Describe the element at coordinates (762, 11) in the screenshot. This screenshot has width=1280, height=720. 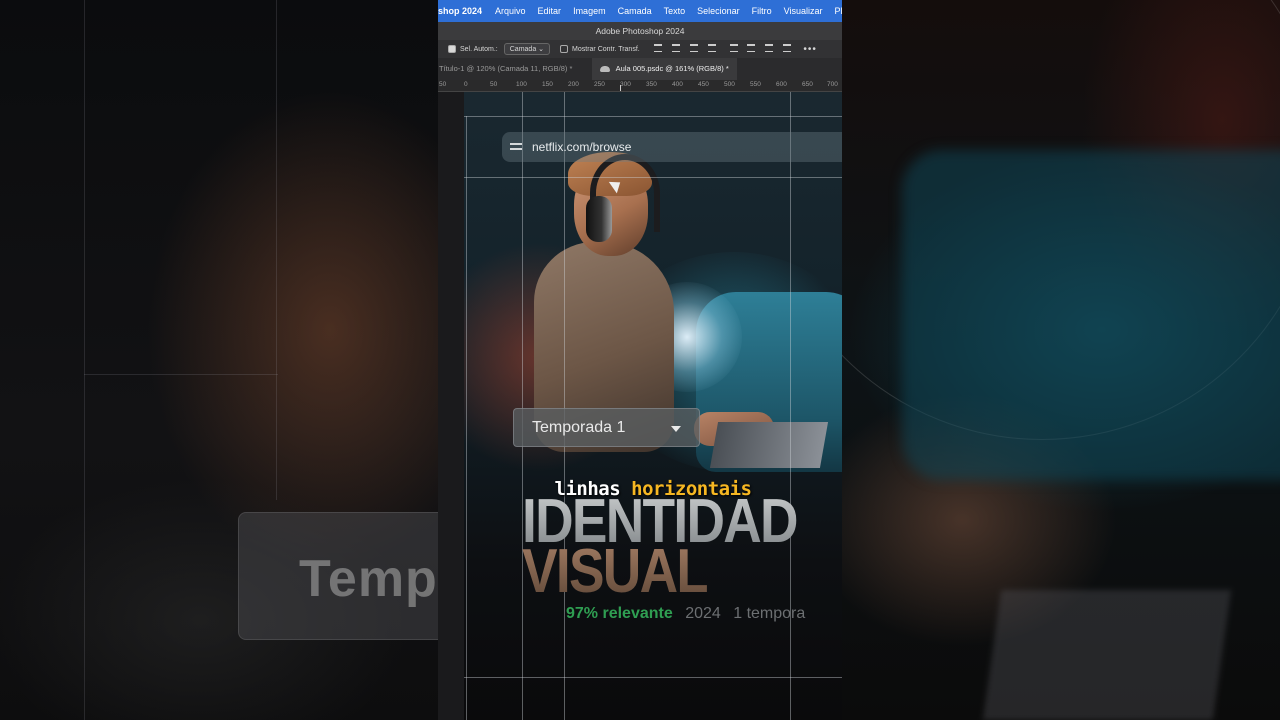
I see `menu-filtro: Filtro` at that location.